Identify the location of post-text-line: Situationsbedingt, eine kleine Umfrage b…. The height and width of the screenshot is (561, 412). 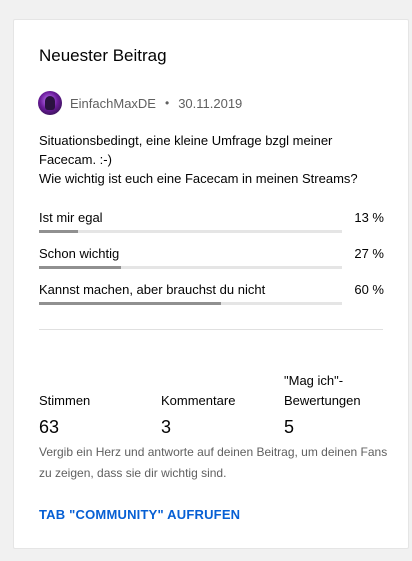
(186, 140).